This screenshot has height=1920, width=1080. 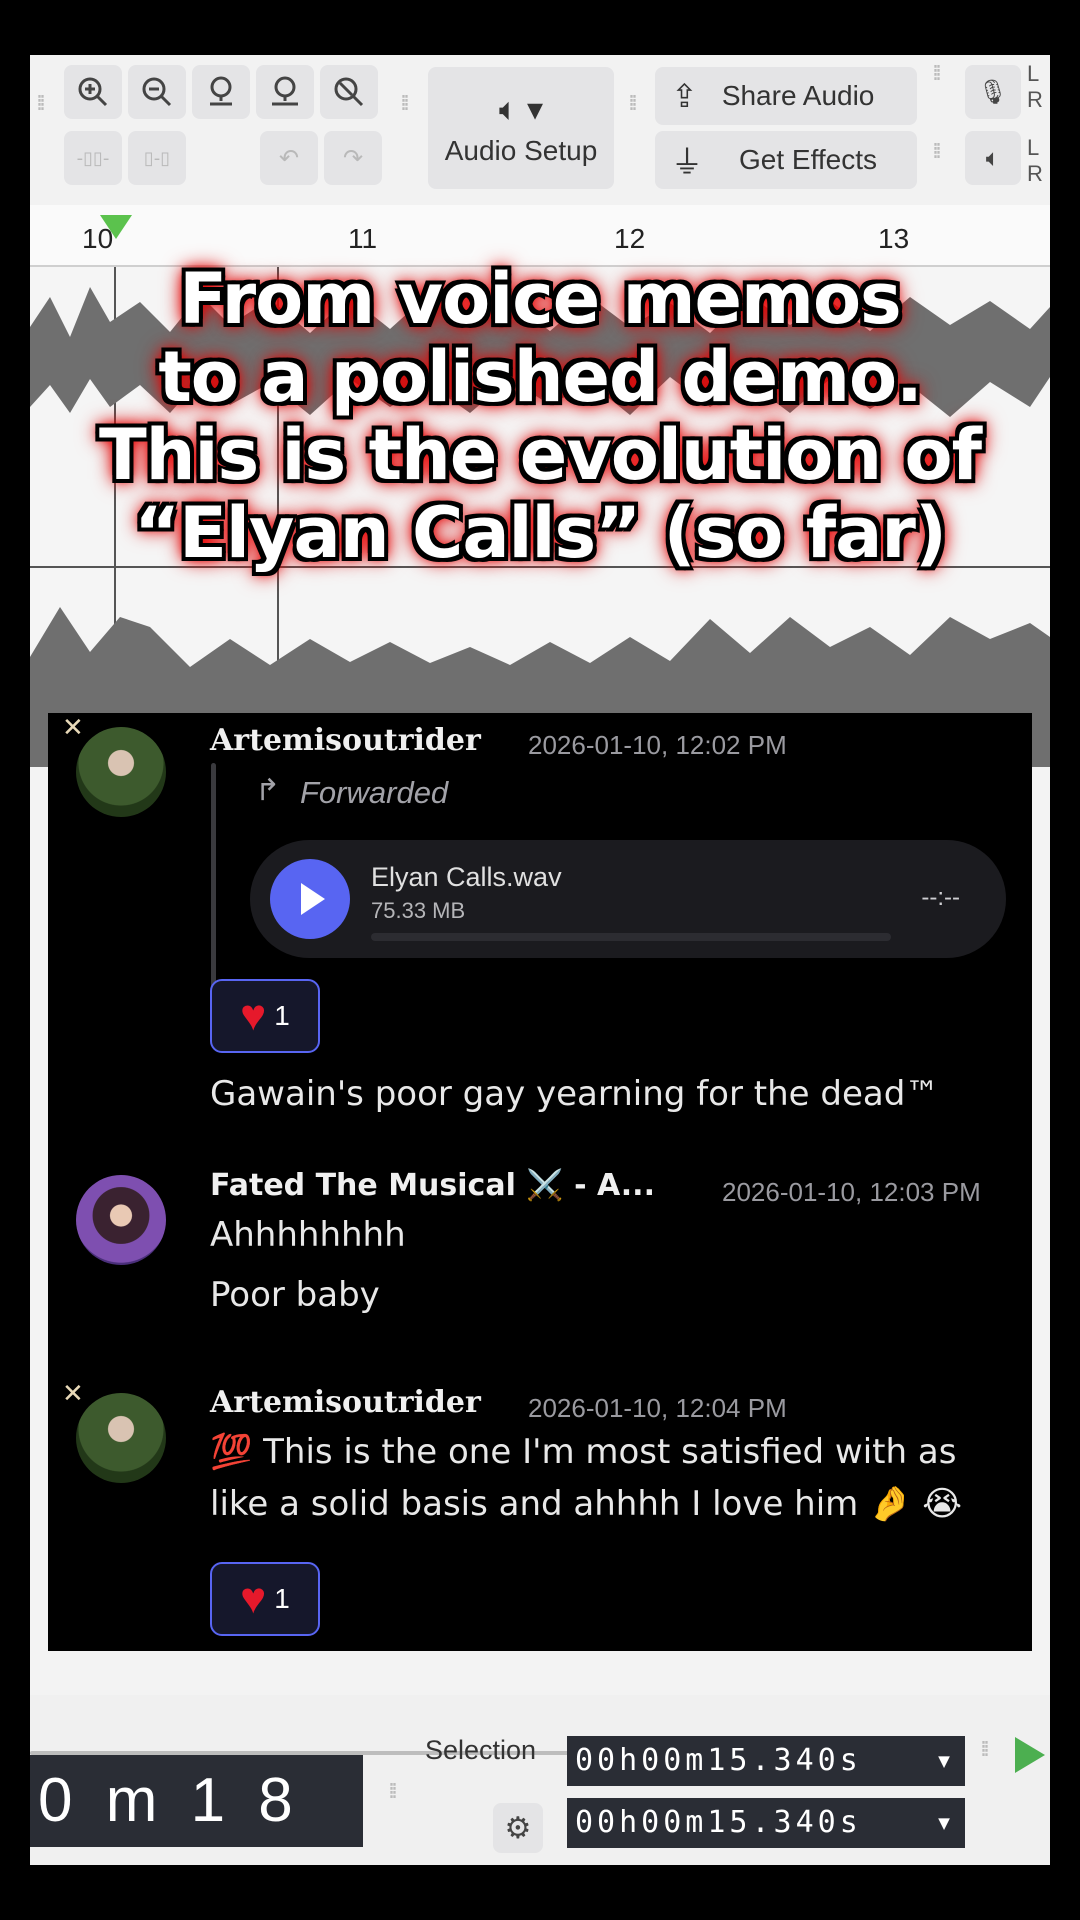 I want to click on play-icon, so click(x=1030, y=1755).